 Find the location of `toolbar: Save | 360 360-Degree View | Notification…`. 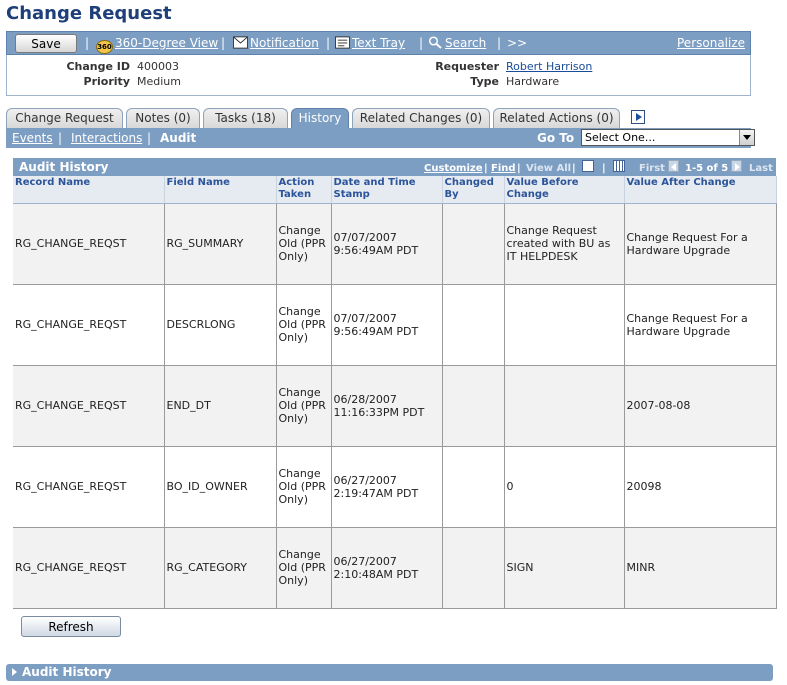

toolbar: Save | 360 360-Degree View | Notification… is located at coordinates (378, 43).